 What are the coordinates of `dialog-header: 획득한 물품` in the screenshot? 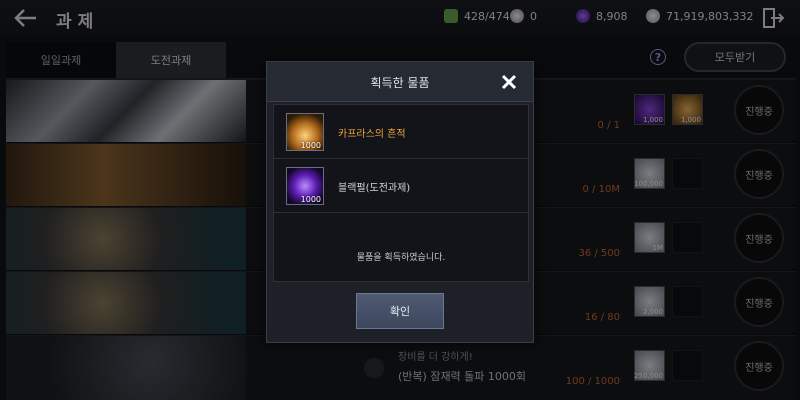 It's located at (400, 82).